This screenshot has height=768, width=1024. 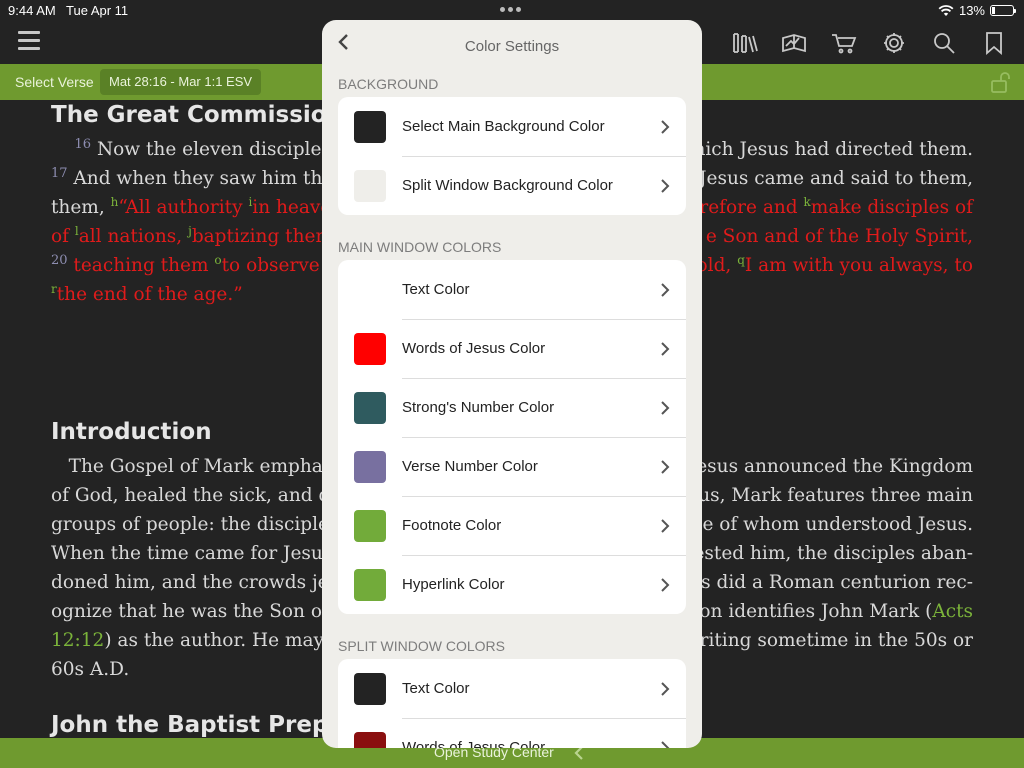 I want to click on color-setting-label: Footnote Color, so click(x=452, y=525).